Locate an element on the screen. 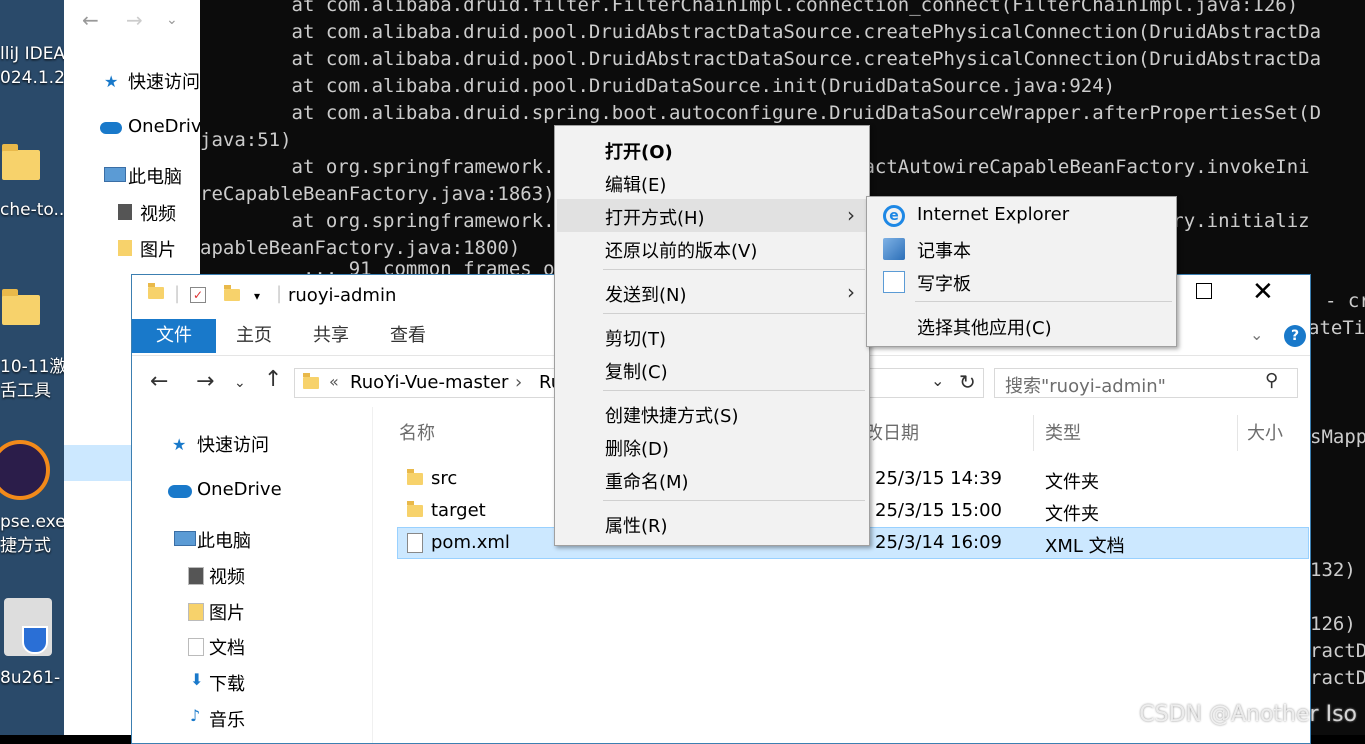  file-name: src is located at coordinates (444, 478).